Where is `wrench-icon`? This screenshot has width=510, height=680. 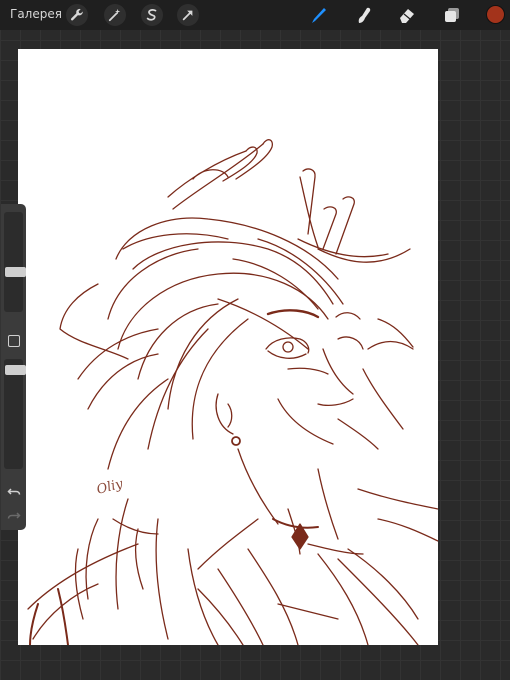 wrench-icon is located at coordinates (77, 15).